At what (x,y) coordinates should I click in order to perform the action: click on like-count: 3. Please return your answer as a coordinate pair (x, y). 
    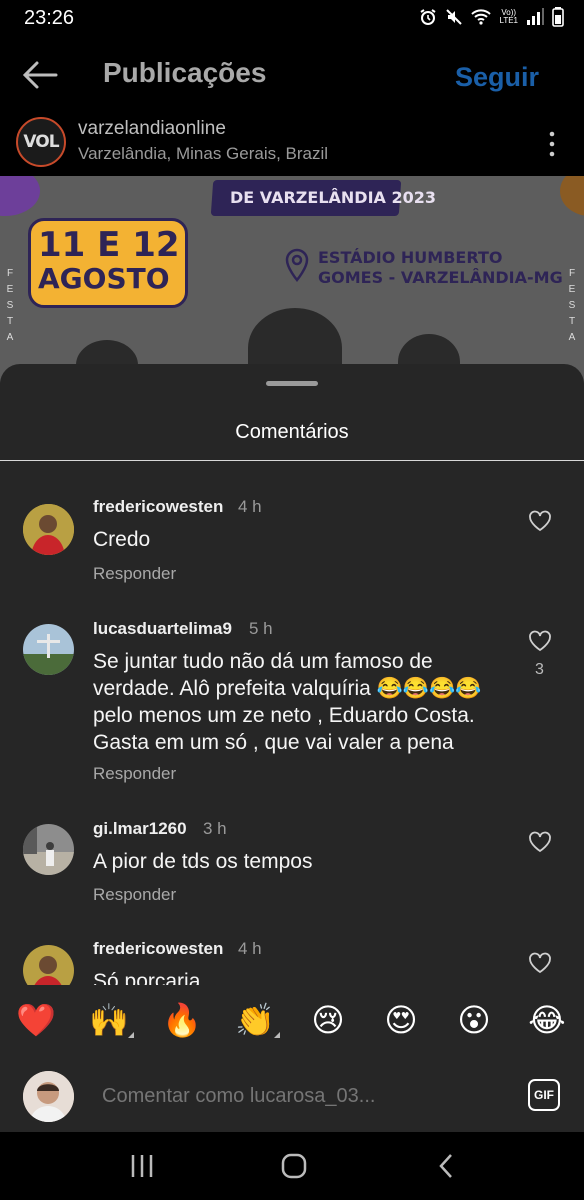
    Looking at the image, I should click on (539, 669).